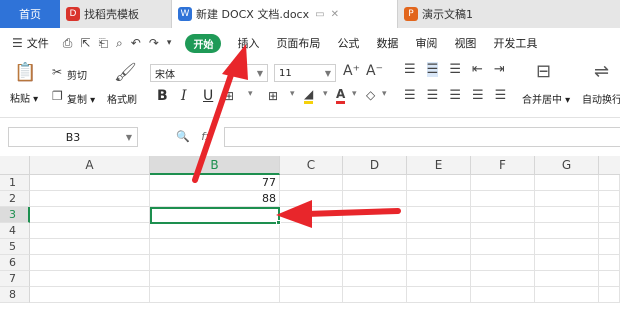  I want to click on zoom-search-icon: 🔍, so click(183, 136).